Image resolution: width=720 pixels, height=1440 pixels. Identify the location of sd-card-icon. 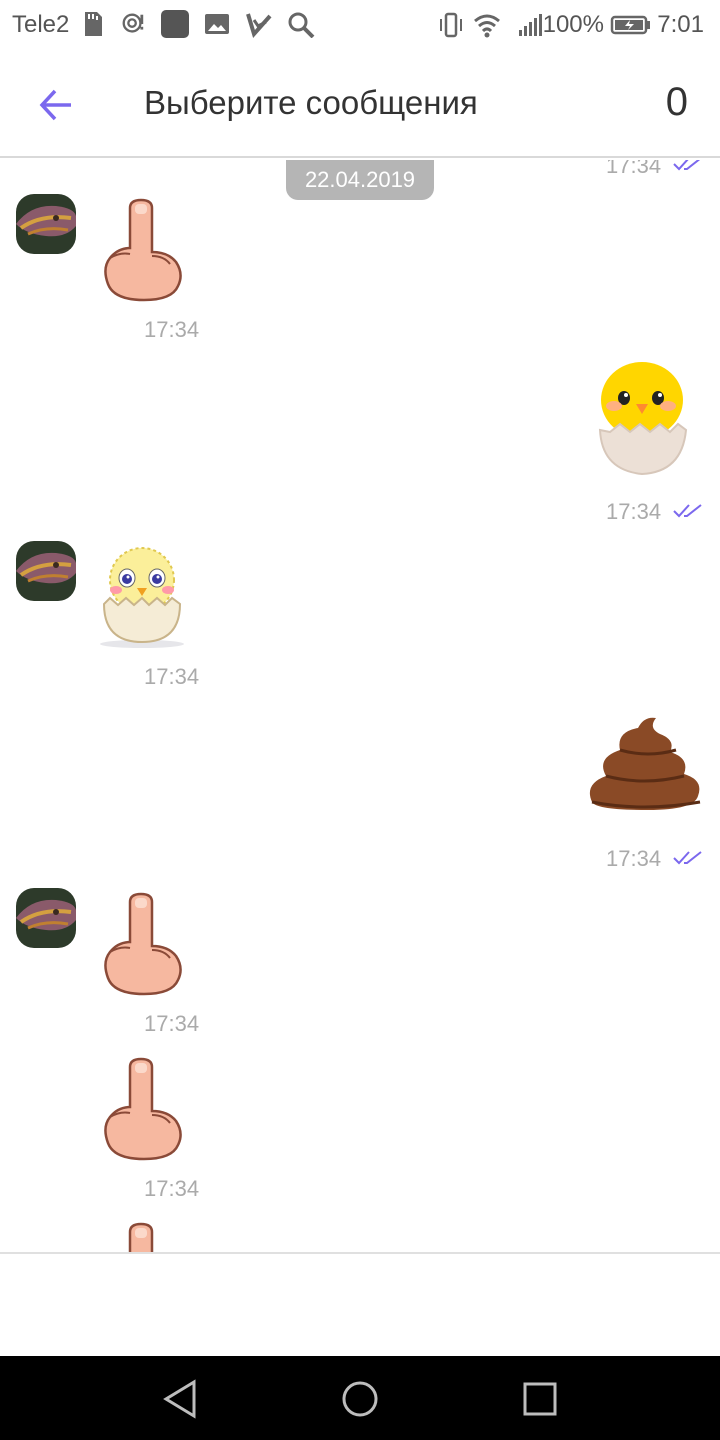
(93, 24).